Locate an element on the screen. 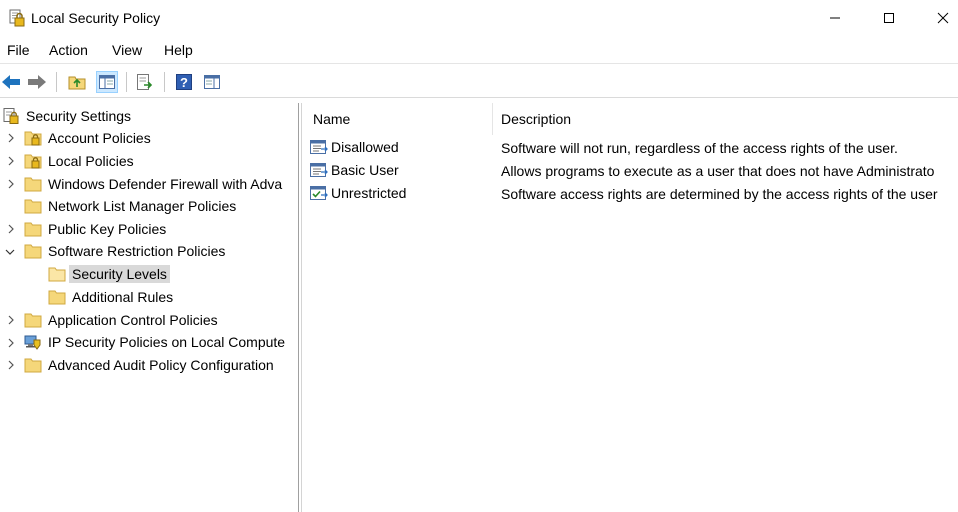  maximize-button is located at coordinates (889, 18).